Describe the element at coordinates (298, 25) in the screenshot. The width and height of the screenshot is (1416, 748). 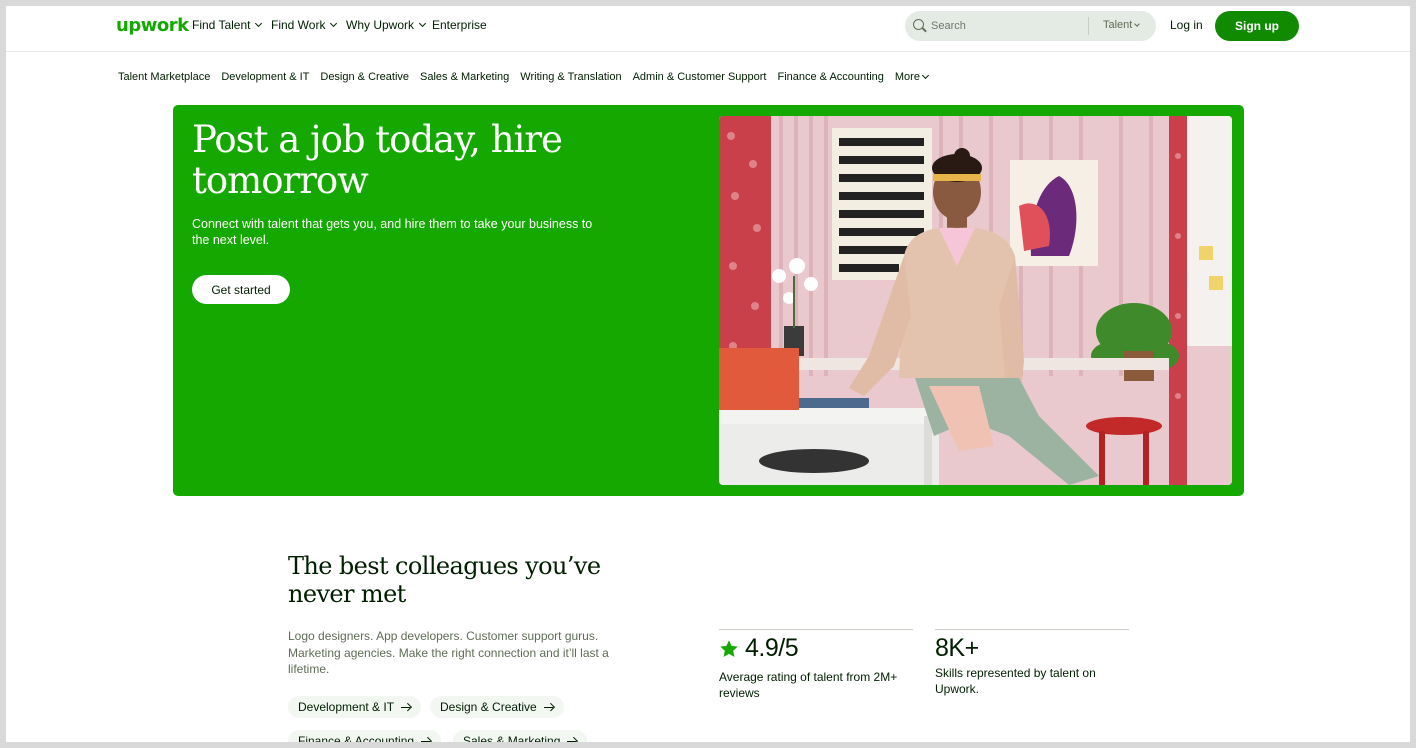
I see `nav-find-work-label: Find Work` at that location.